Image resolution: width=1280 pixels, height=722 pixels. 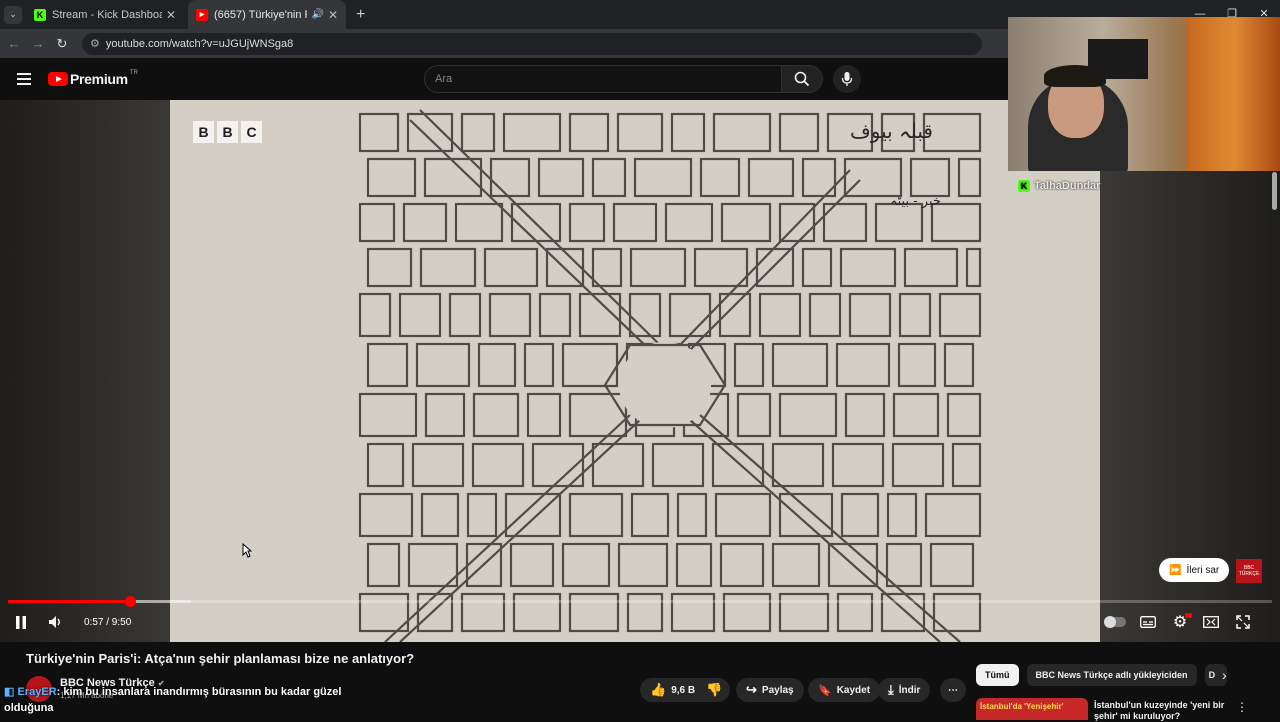 What do you see at coordinates (640, 622) in the screenshot?
I see `player-controls: 0:57 / 9:50 ⚙` at bounding box center [640, 622].